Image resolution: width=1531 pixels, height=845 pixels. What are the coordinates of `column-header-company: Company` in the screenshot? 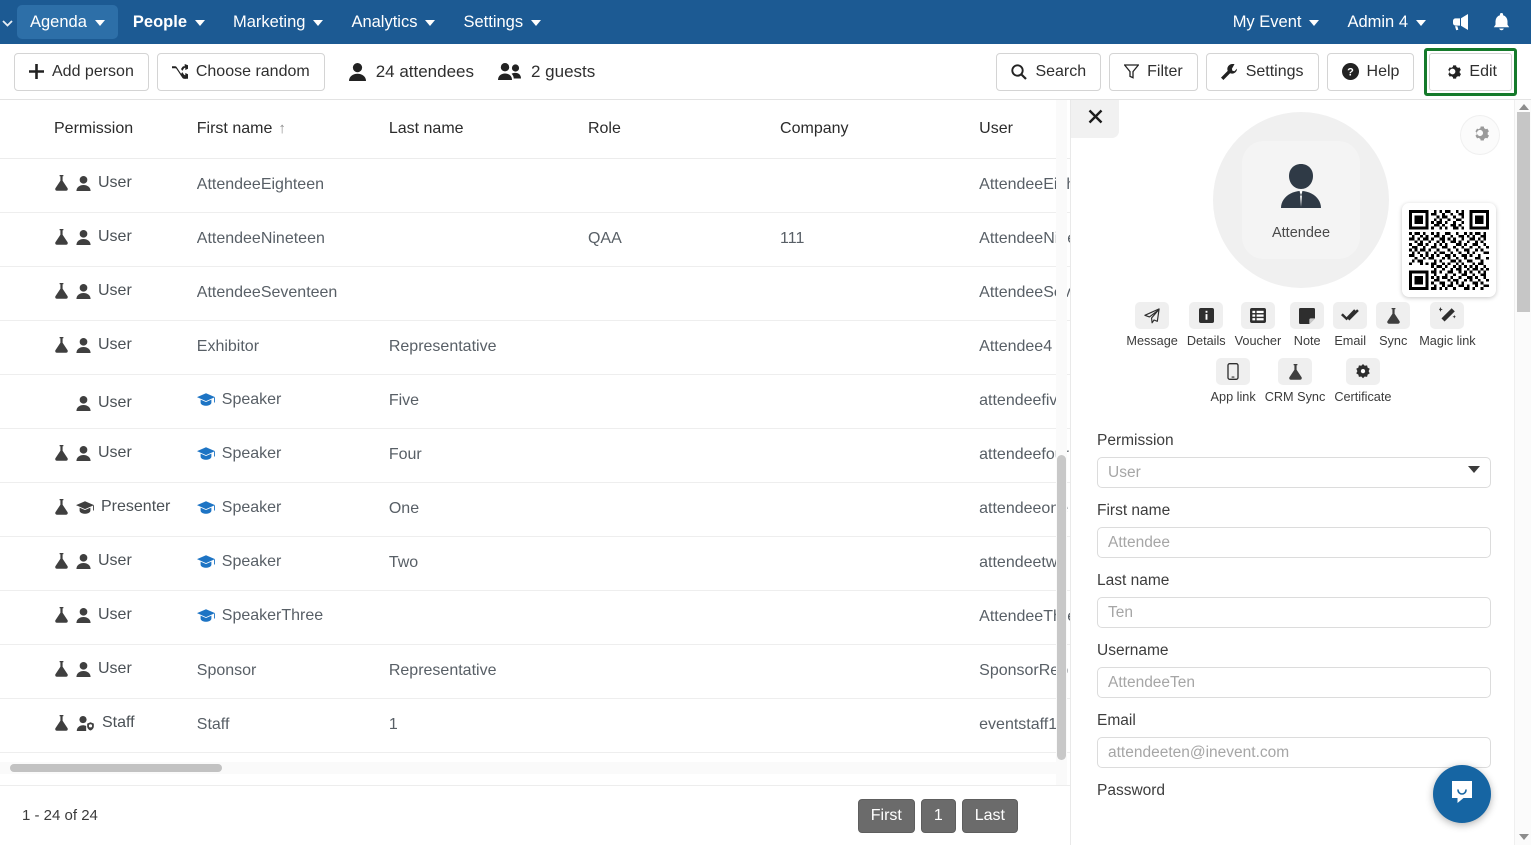 It's located at (880, 129).